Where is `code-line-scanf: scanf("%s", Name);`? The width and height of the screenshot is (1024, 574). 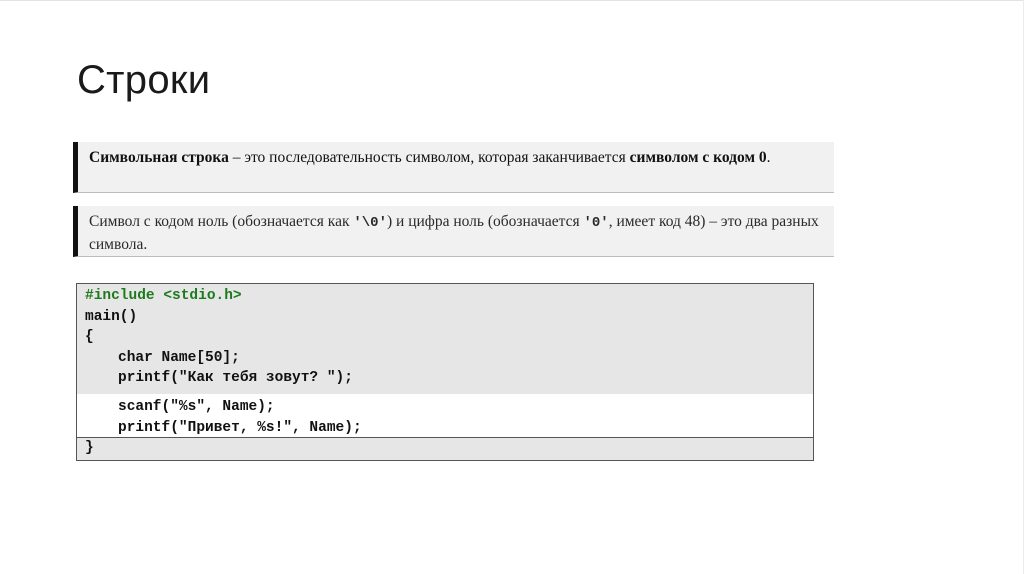 code-line-scanf: scanf("%s", Name); is located at coordinates (196, 407).